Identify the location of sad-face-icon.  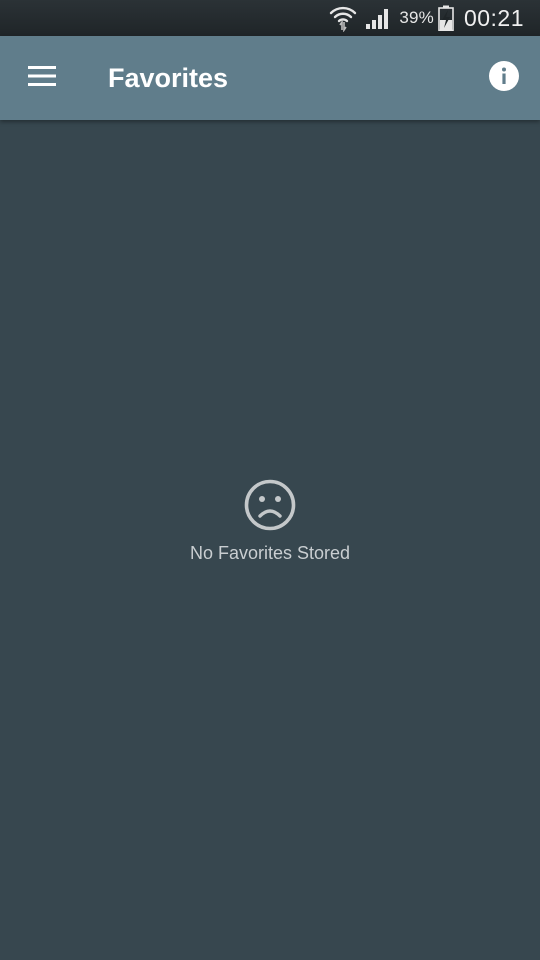
(270, 507).